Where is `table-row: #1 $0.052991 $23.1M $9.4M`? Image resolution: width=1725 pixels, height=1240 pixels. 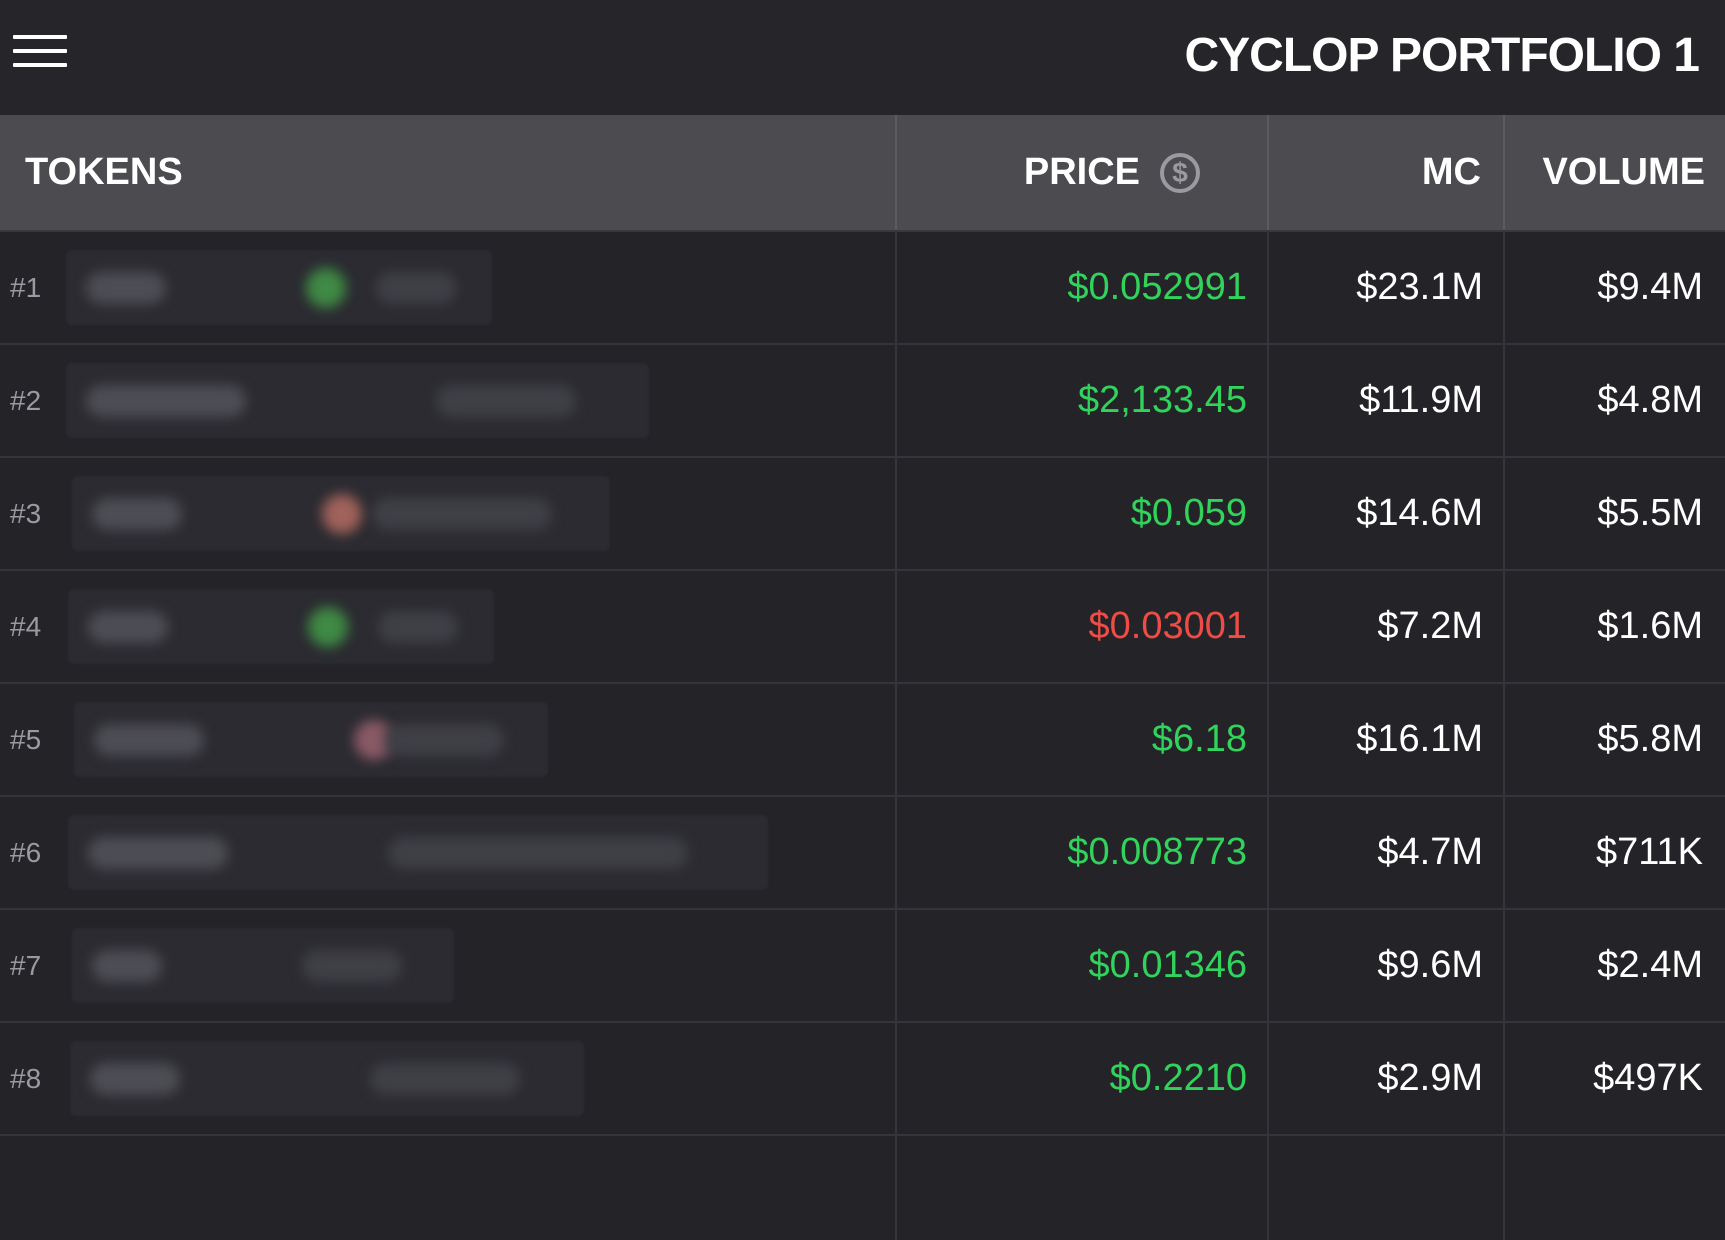
table-row: #1 $0.052991 $23.1M $9.4M is located at coordinates (862, 288).